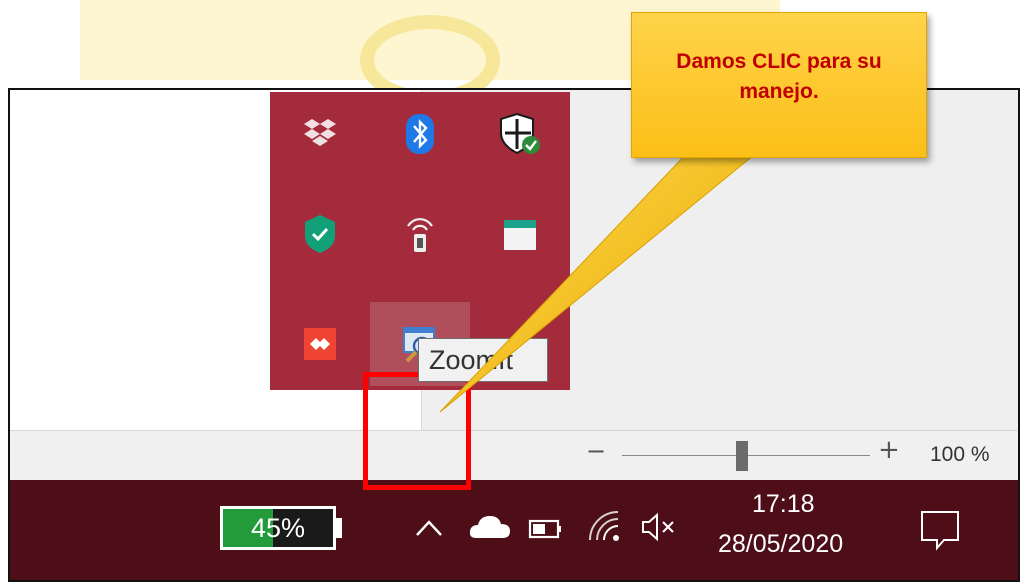  Describe the element at coordinates (779, 91) in the screenshot. I see `callout-line-2: manejo.` at that location.